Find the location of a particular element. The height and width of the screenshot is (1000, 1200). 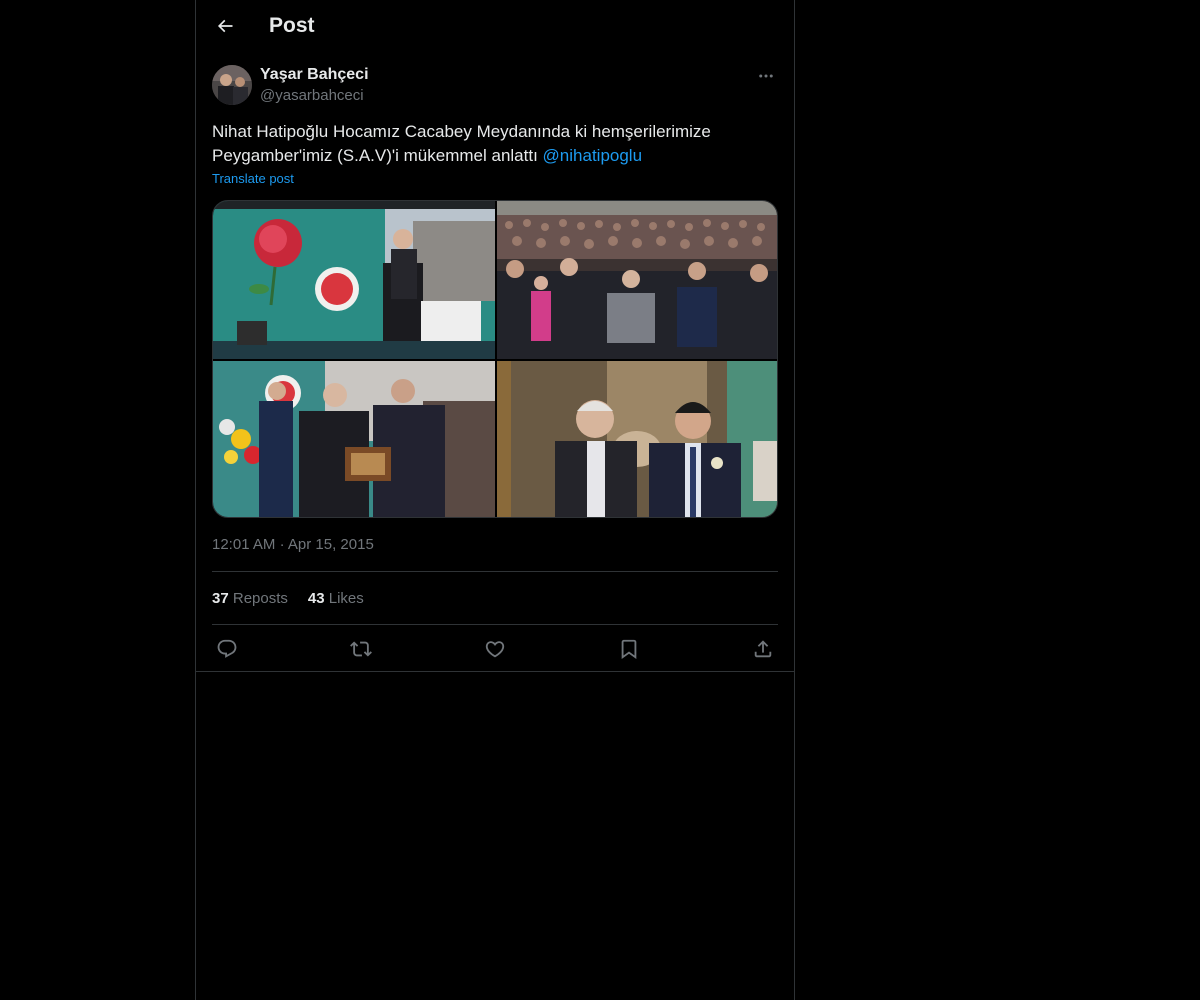

action-bar is located at coordinates (495, 649).